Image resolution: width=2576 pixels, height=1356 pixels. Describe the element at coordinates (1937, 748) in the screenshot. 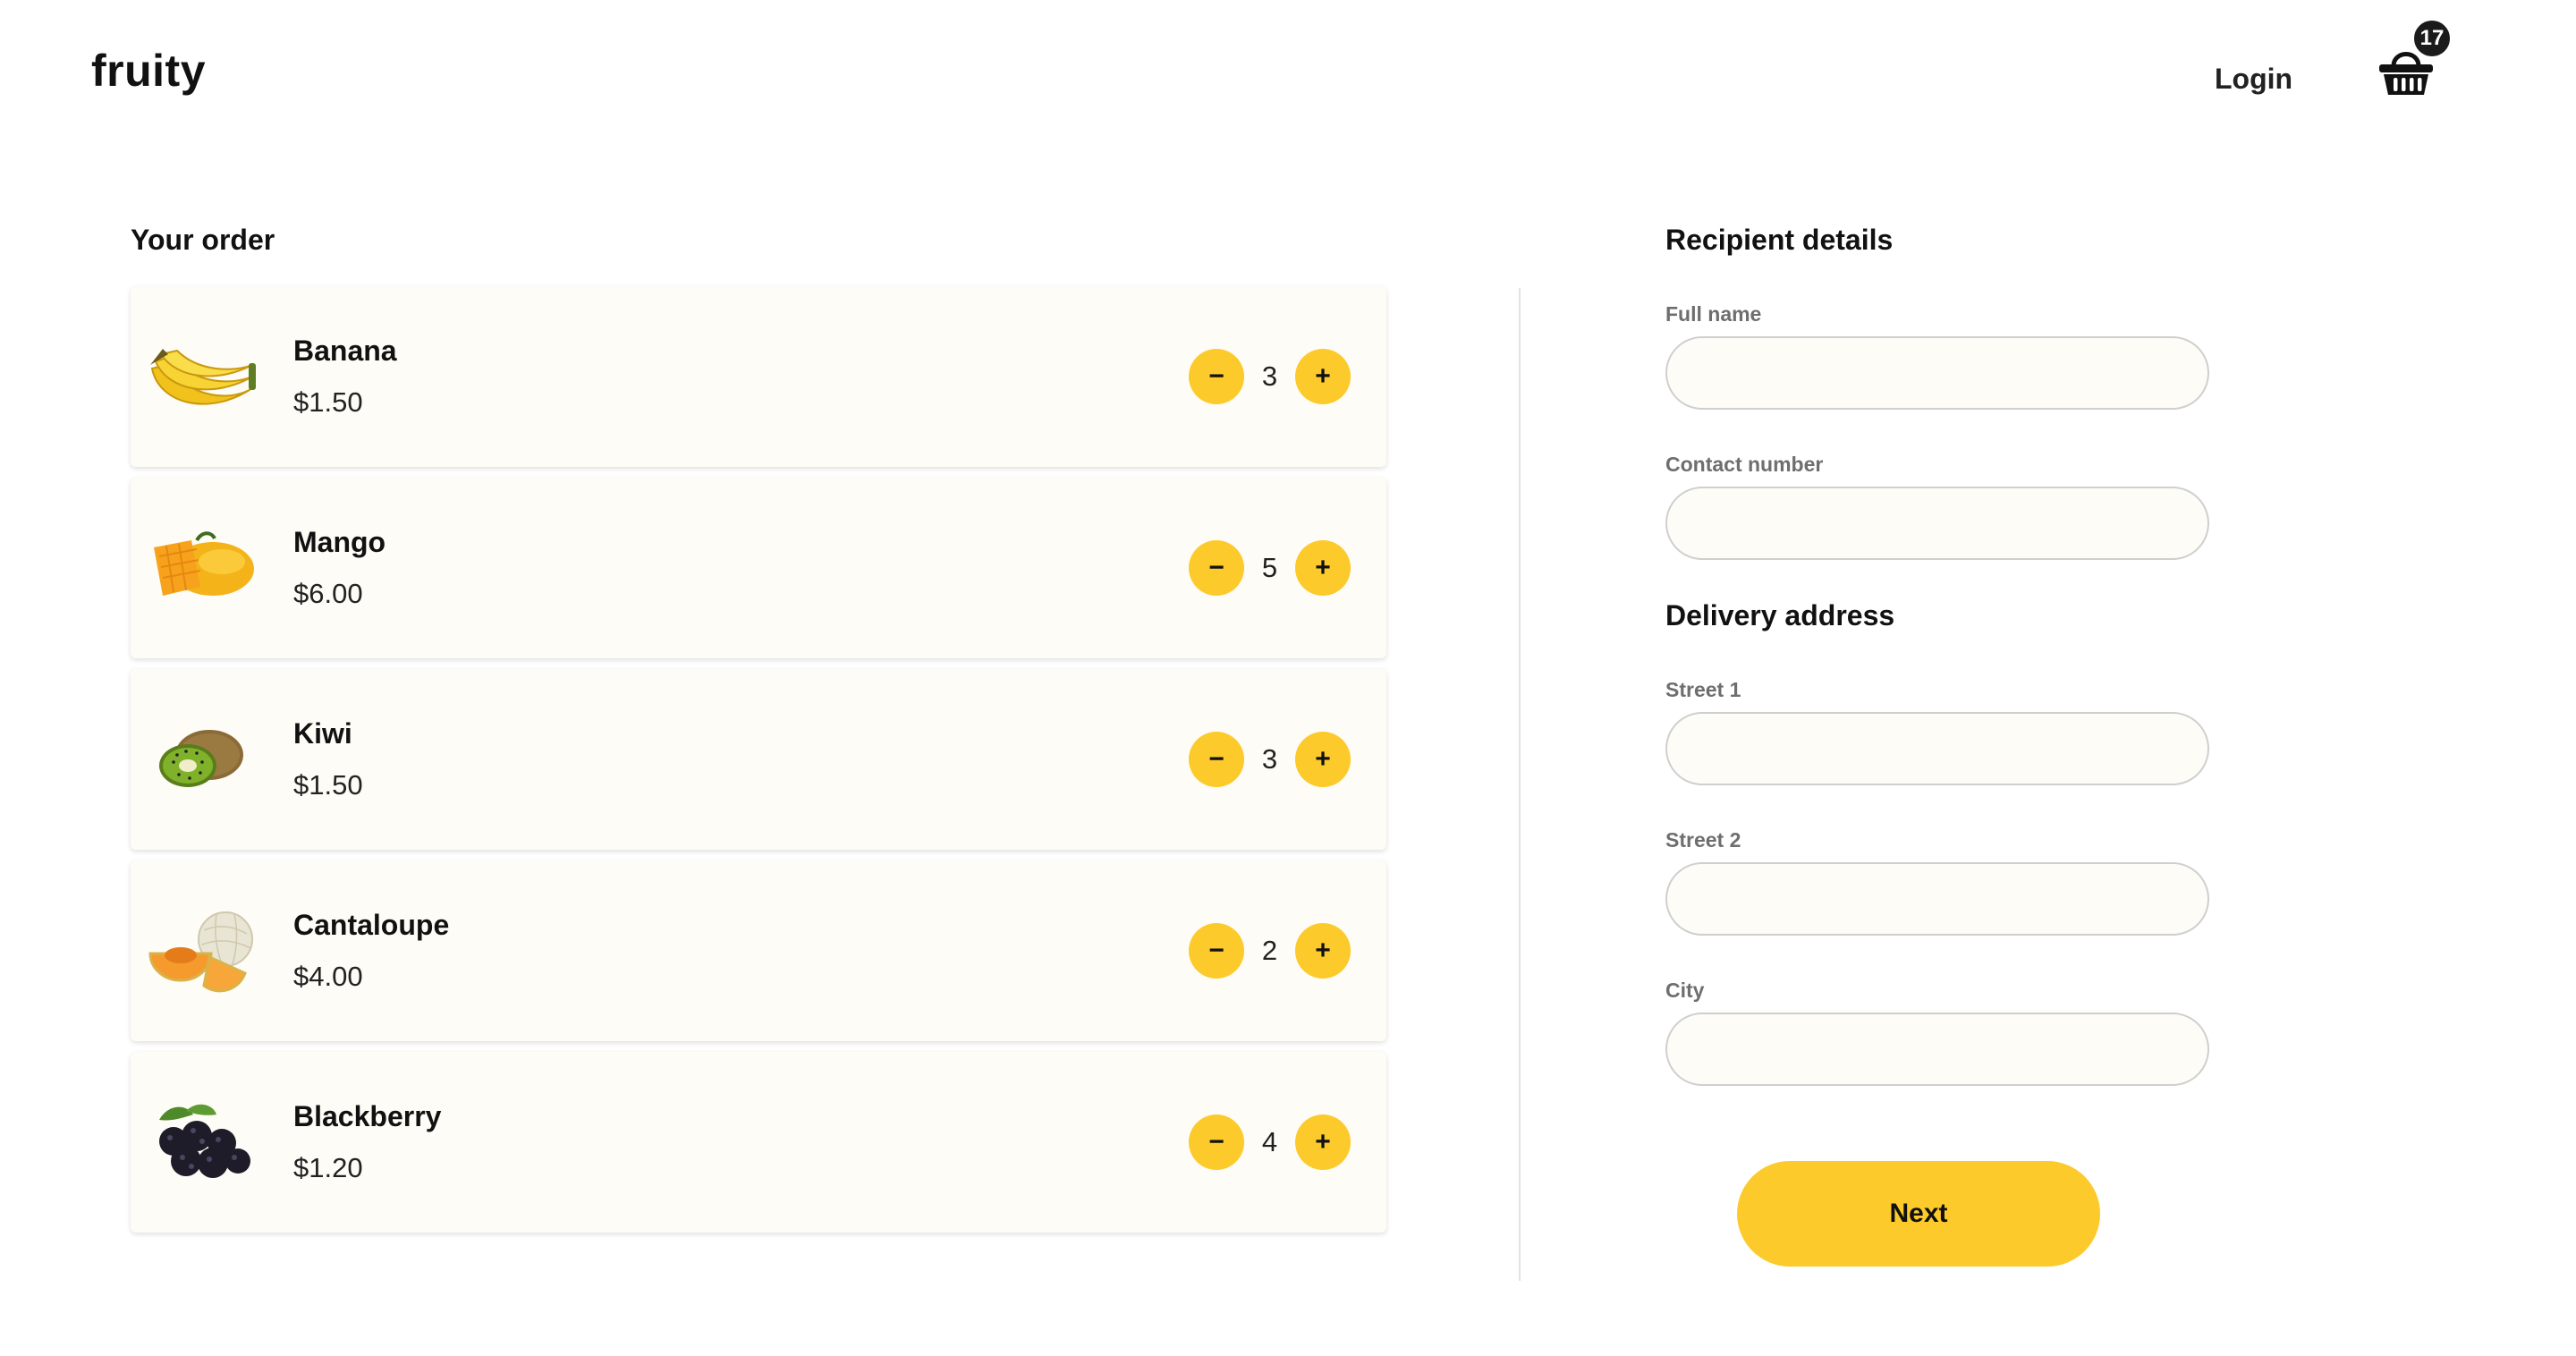

I see `street-1-field` at that location.